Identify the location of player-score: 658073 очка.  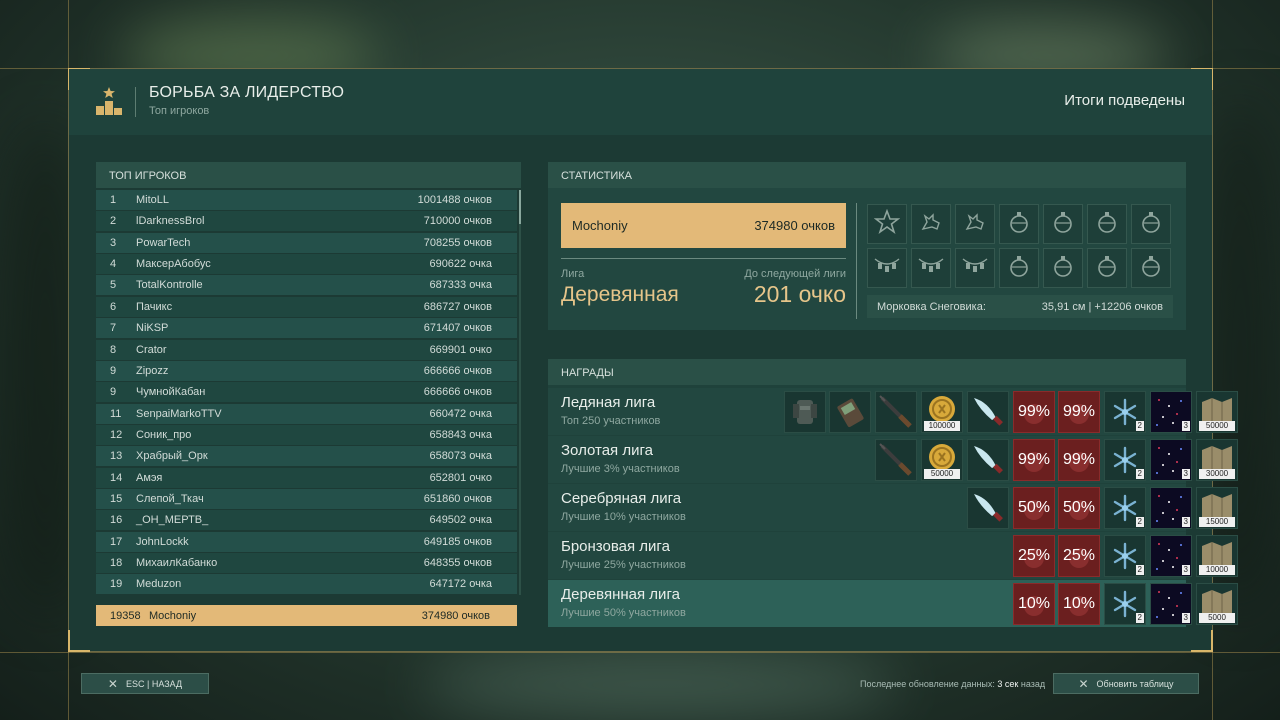
(460, 456).